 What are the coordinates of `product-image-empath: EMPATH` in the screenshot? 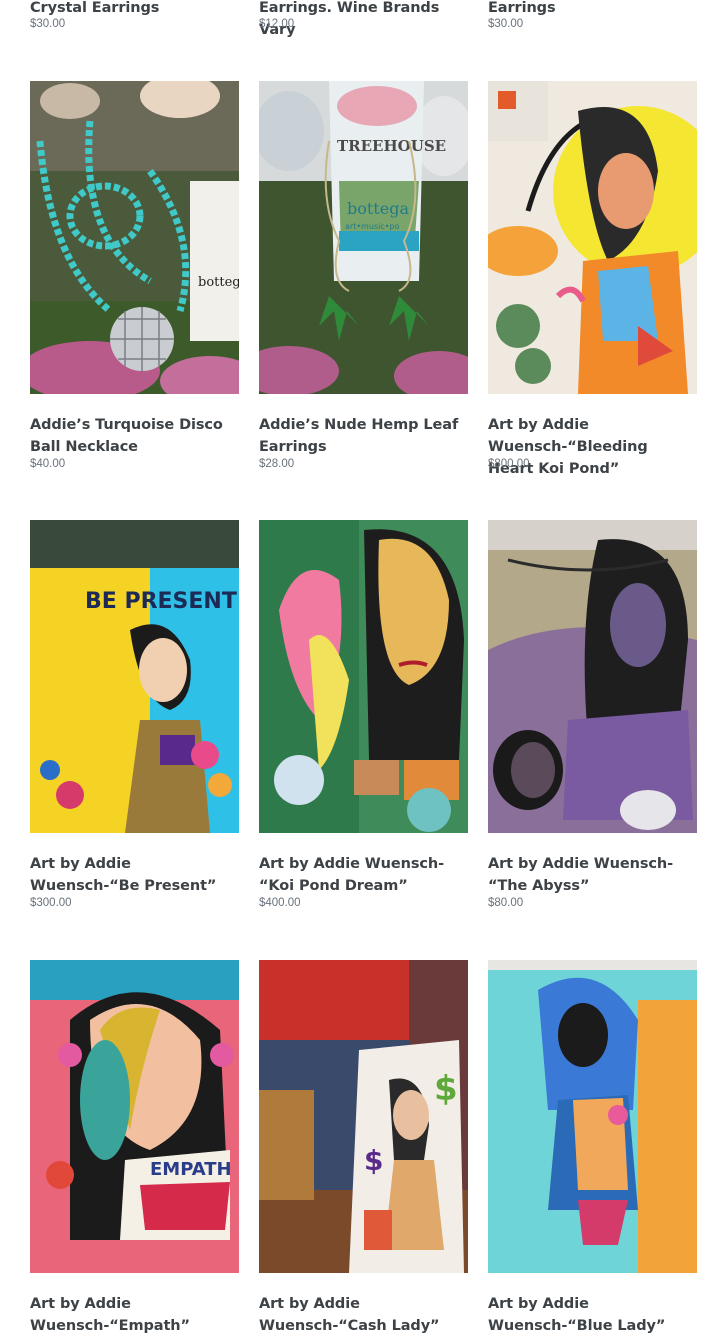 It's located at (134, 1116).